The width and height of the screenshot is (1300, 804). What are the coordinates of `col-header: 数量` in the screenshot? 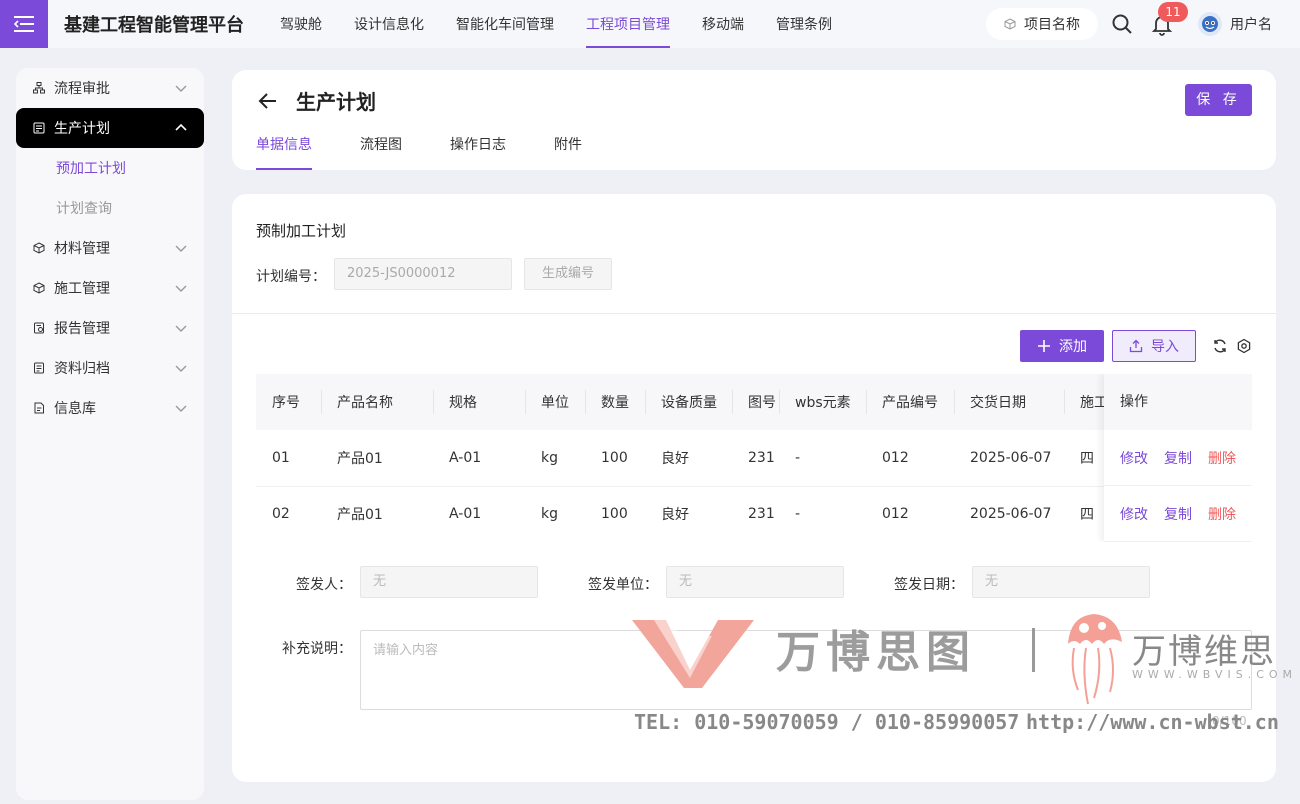 It's located at (615, 402).